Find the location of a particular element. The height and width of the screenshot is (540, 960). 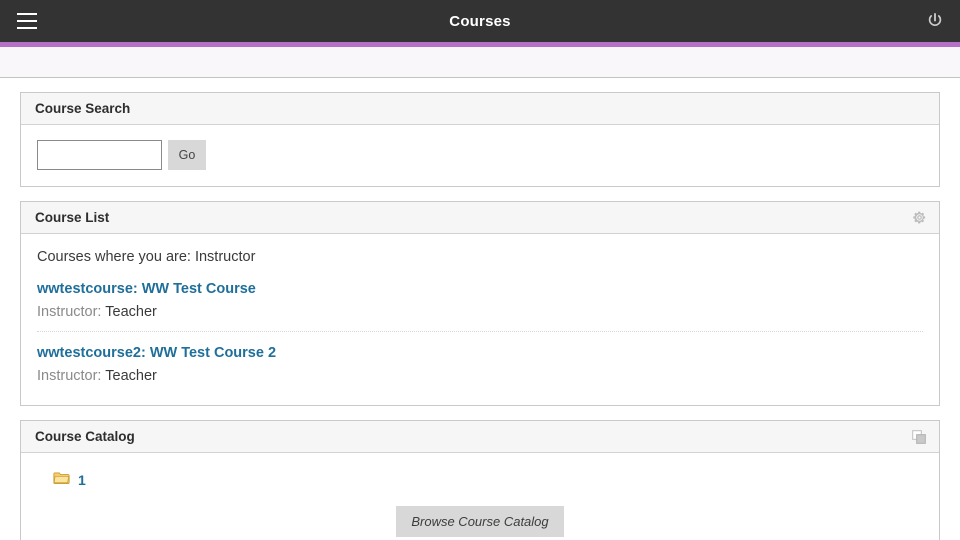

course-search-title: Course Search is located at coordinates (83, 108).